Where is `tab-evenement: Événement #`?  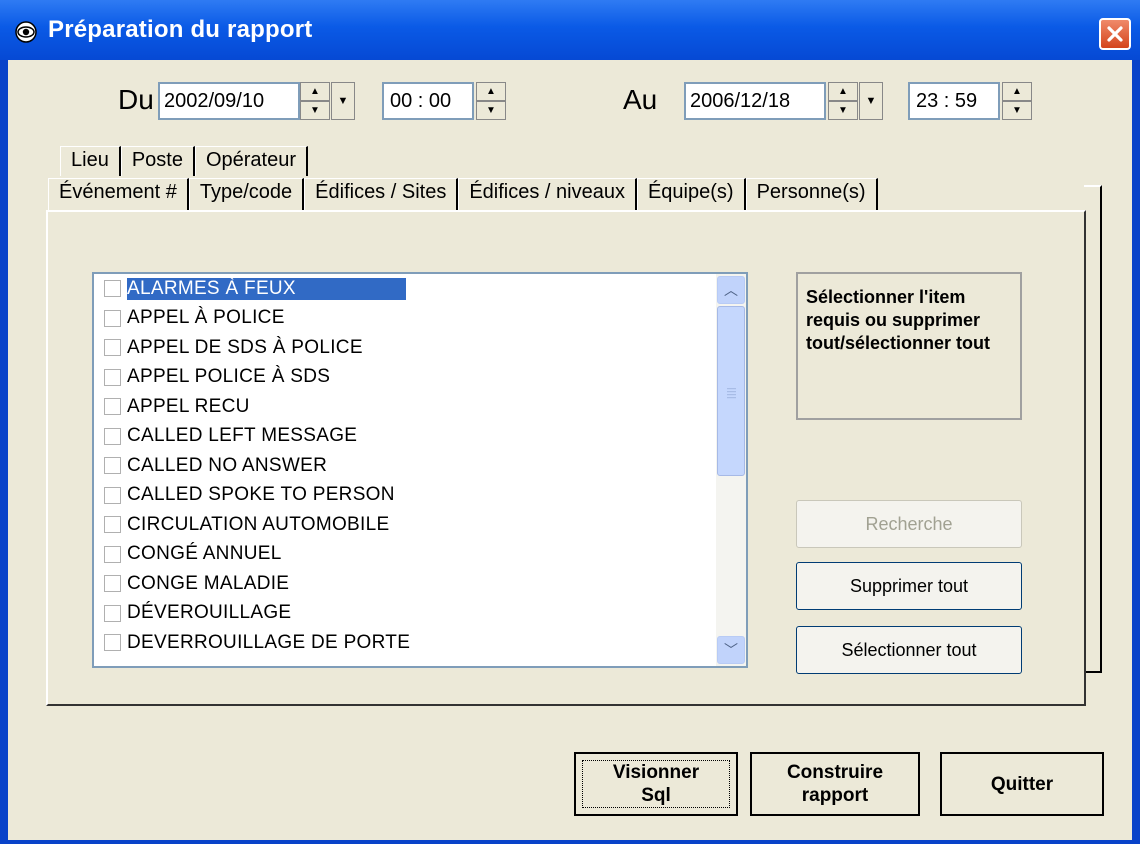 tab-evenement: Événement # is located at coordinates (118, 195).